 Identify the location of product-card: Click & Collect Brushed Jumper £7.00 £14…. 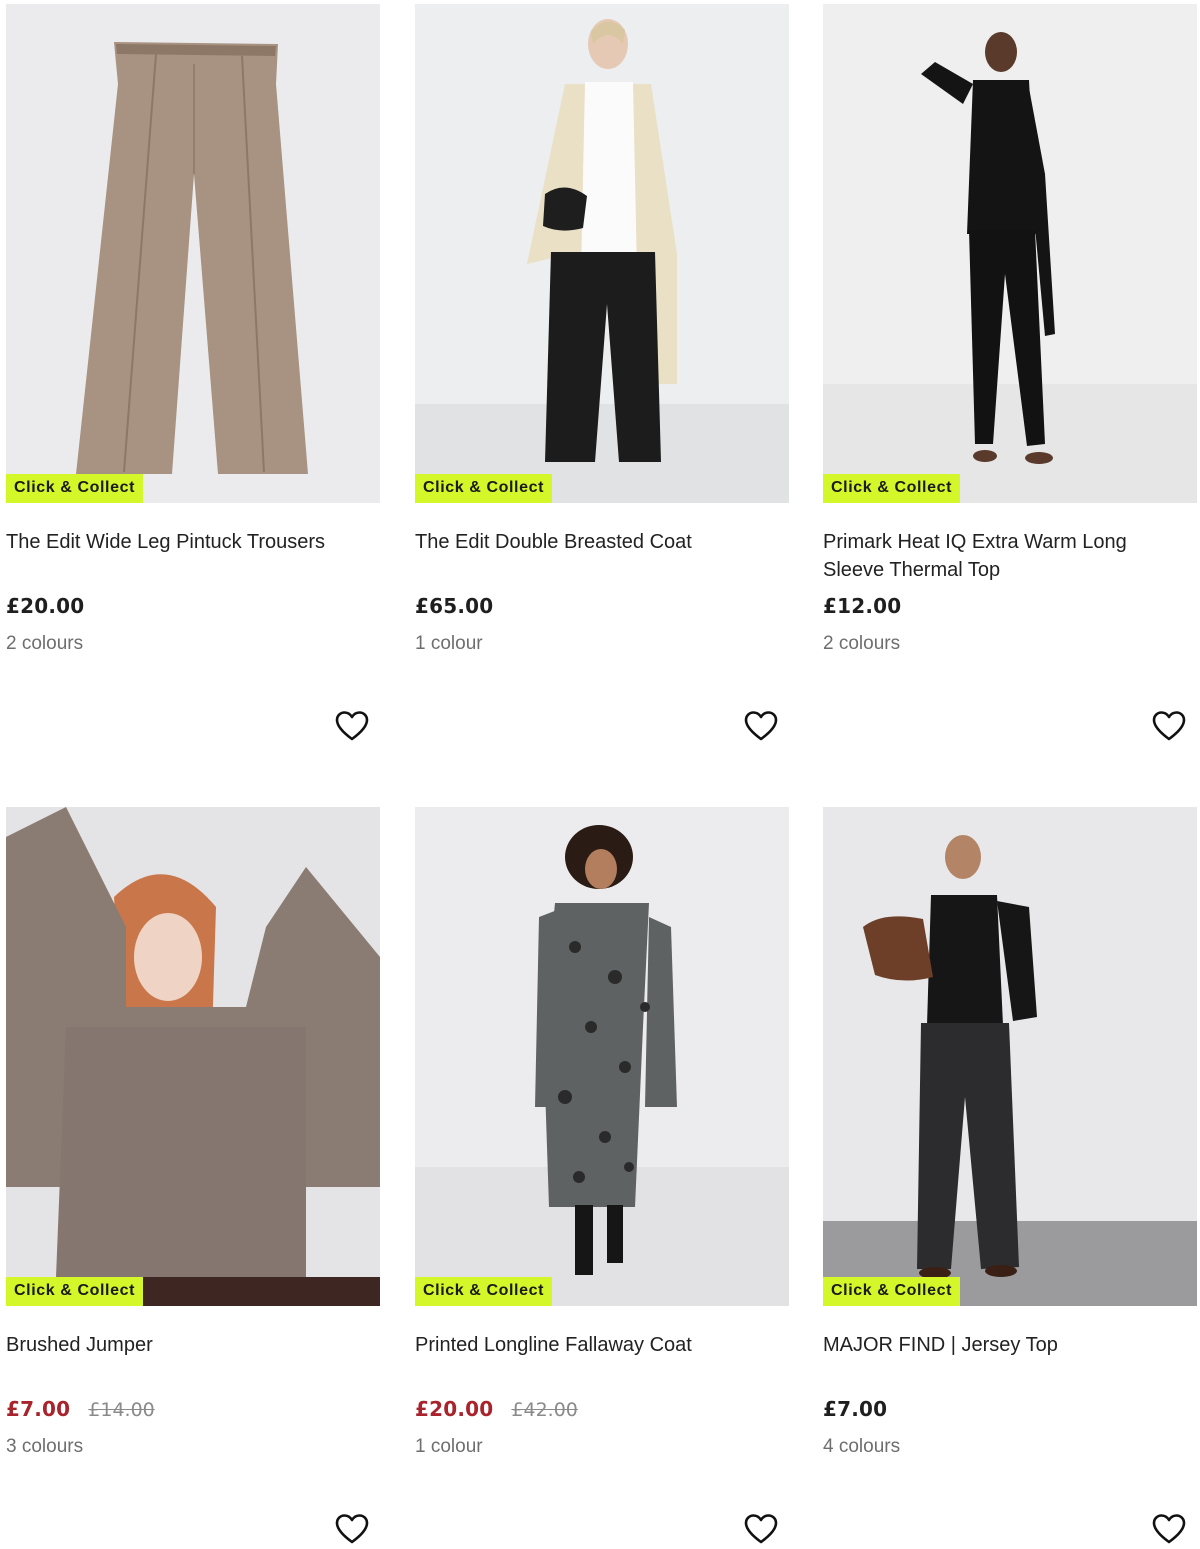
(193, 1175).